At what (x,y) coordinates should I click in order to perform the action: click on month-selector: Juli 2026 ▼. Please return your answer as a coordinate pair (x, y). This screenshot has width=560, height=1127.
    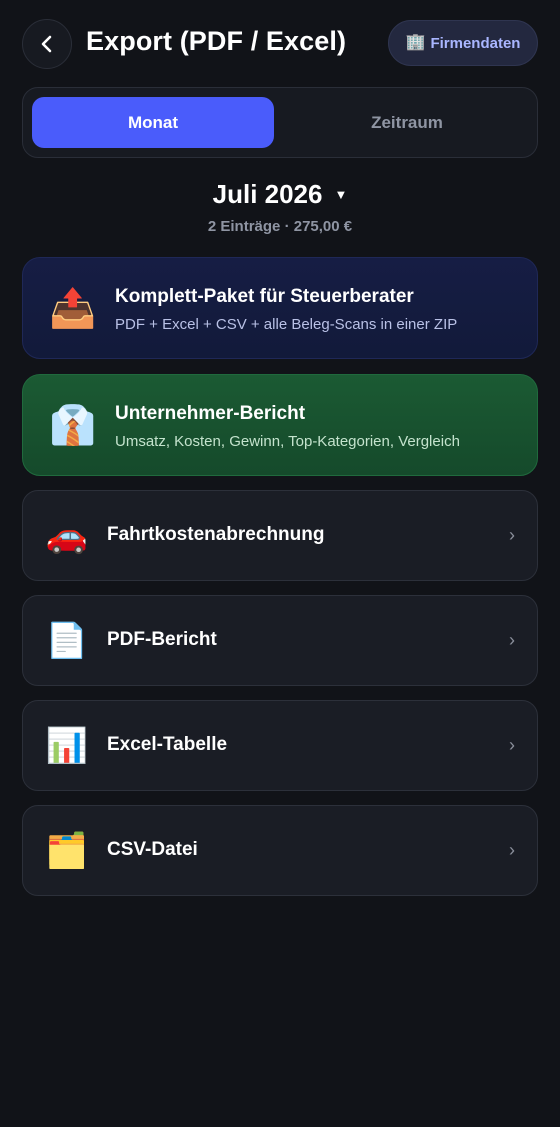
    Looking at the image, I should click on (280, 194).